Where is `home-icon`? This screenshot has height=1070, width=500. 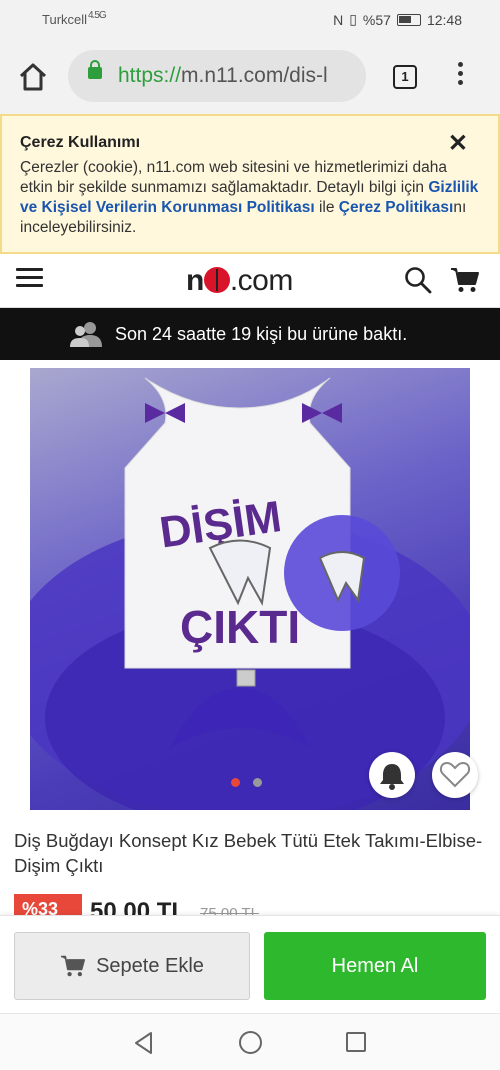
home-icon is located at coordinates (33, 77).